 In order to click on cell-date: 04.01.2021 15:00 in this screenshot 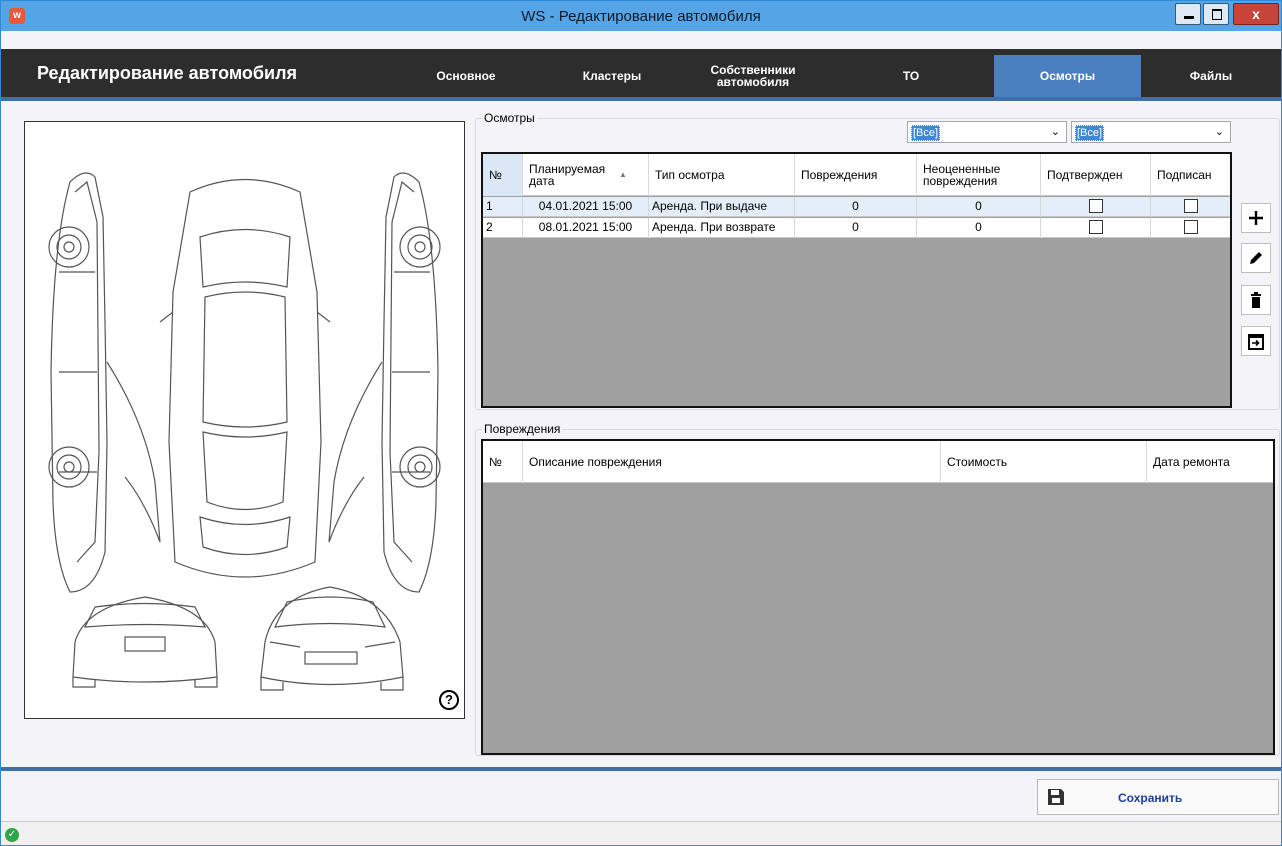, I will do `click(586, 207)`.